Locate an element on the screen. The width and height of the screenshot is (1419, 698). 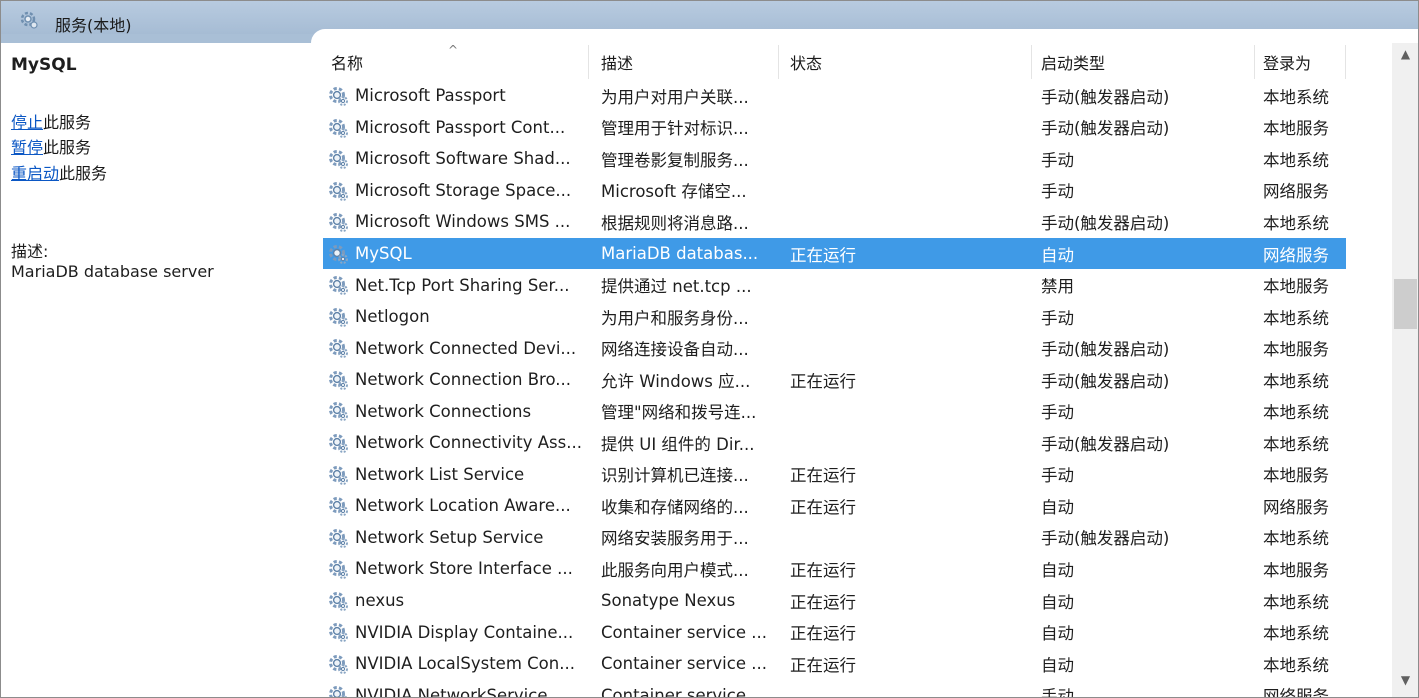
pause-service-link: 暂停 is located at coordinates (27, 147).